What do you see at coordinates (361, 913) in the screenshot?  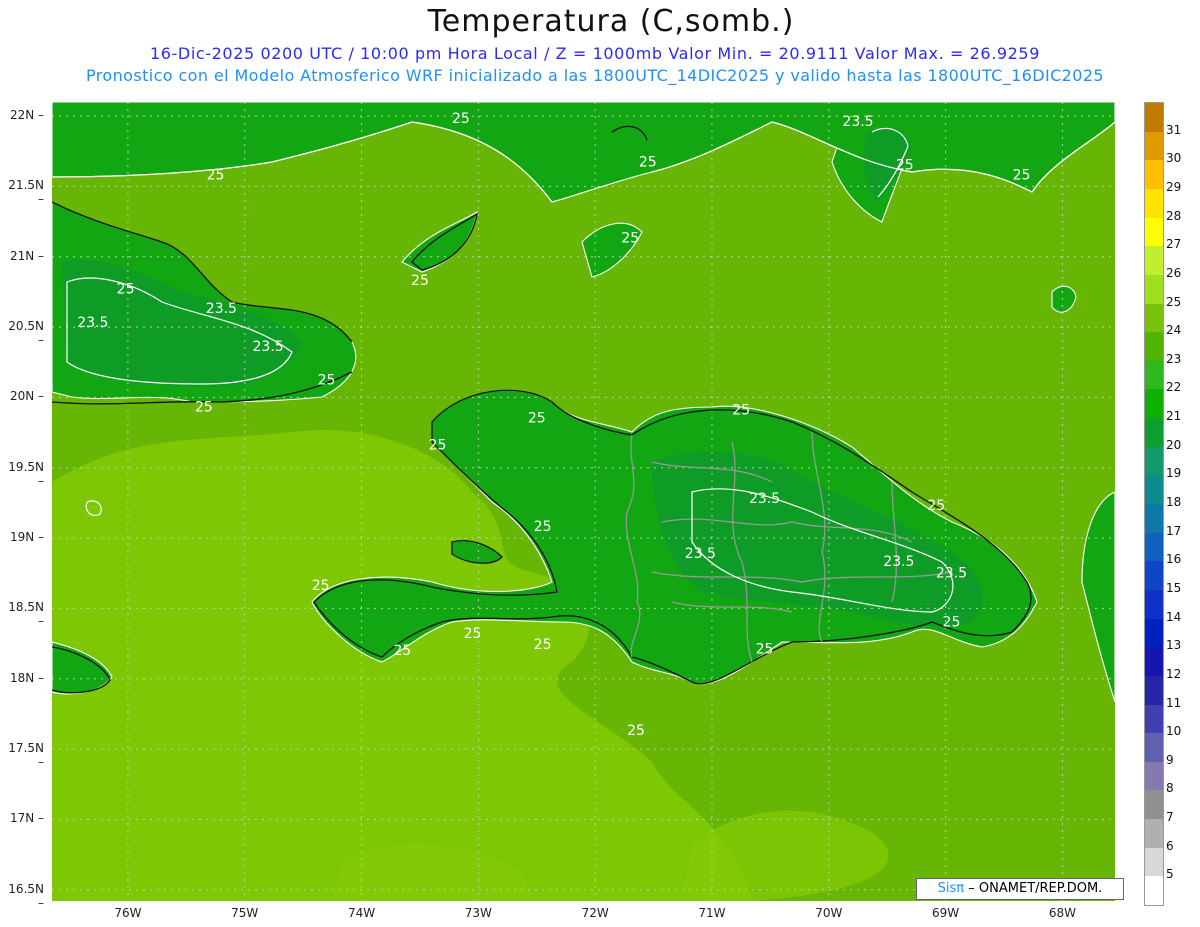 I see `lon-label: 74W` at bounding box center [361, 913].